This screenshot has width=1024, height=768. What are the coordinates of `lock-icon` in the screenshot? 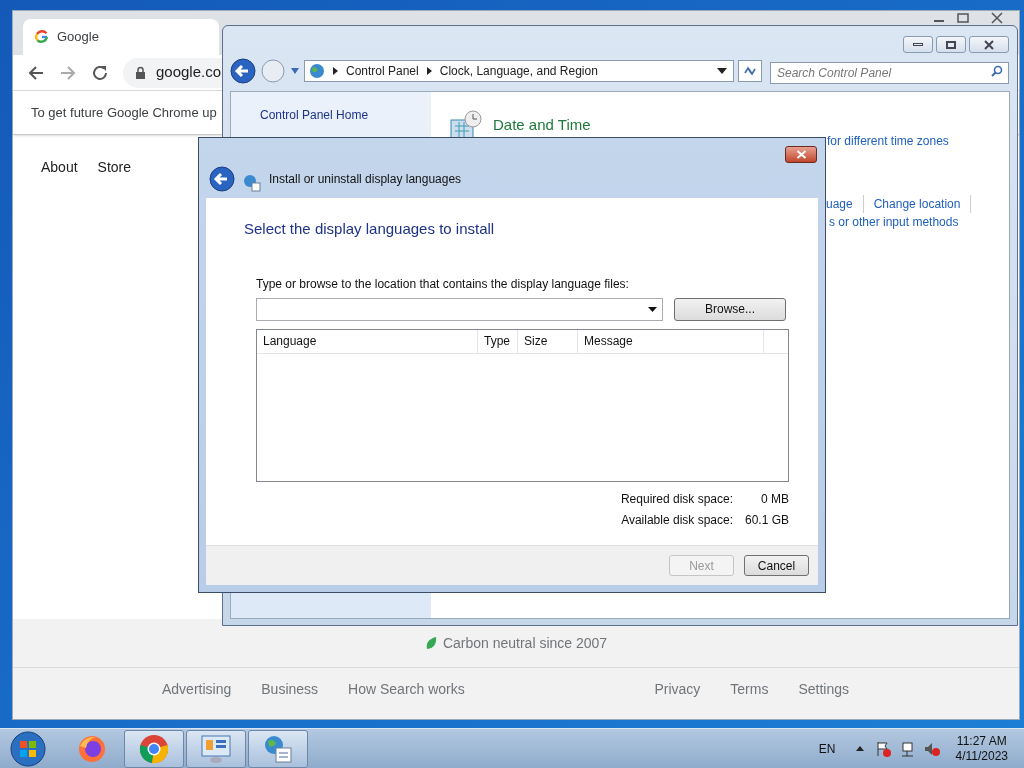 It's located at (140, 72).